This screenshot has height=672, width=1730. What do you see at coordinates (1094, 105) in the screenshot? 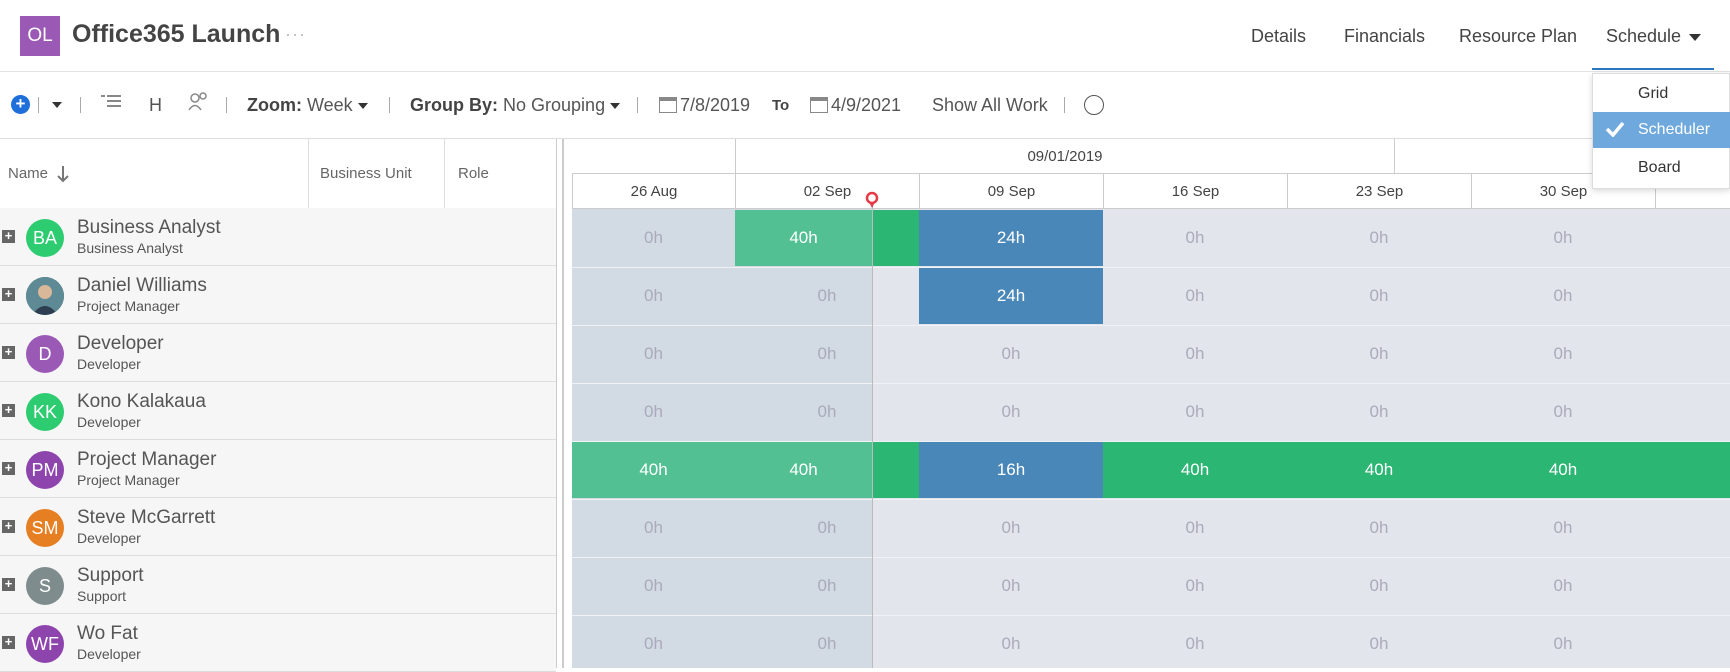
I see `circle-toggle` at bounding box center [1094, 105].